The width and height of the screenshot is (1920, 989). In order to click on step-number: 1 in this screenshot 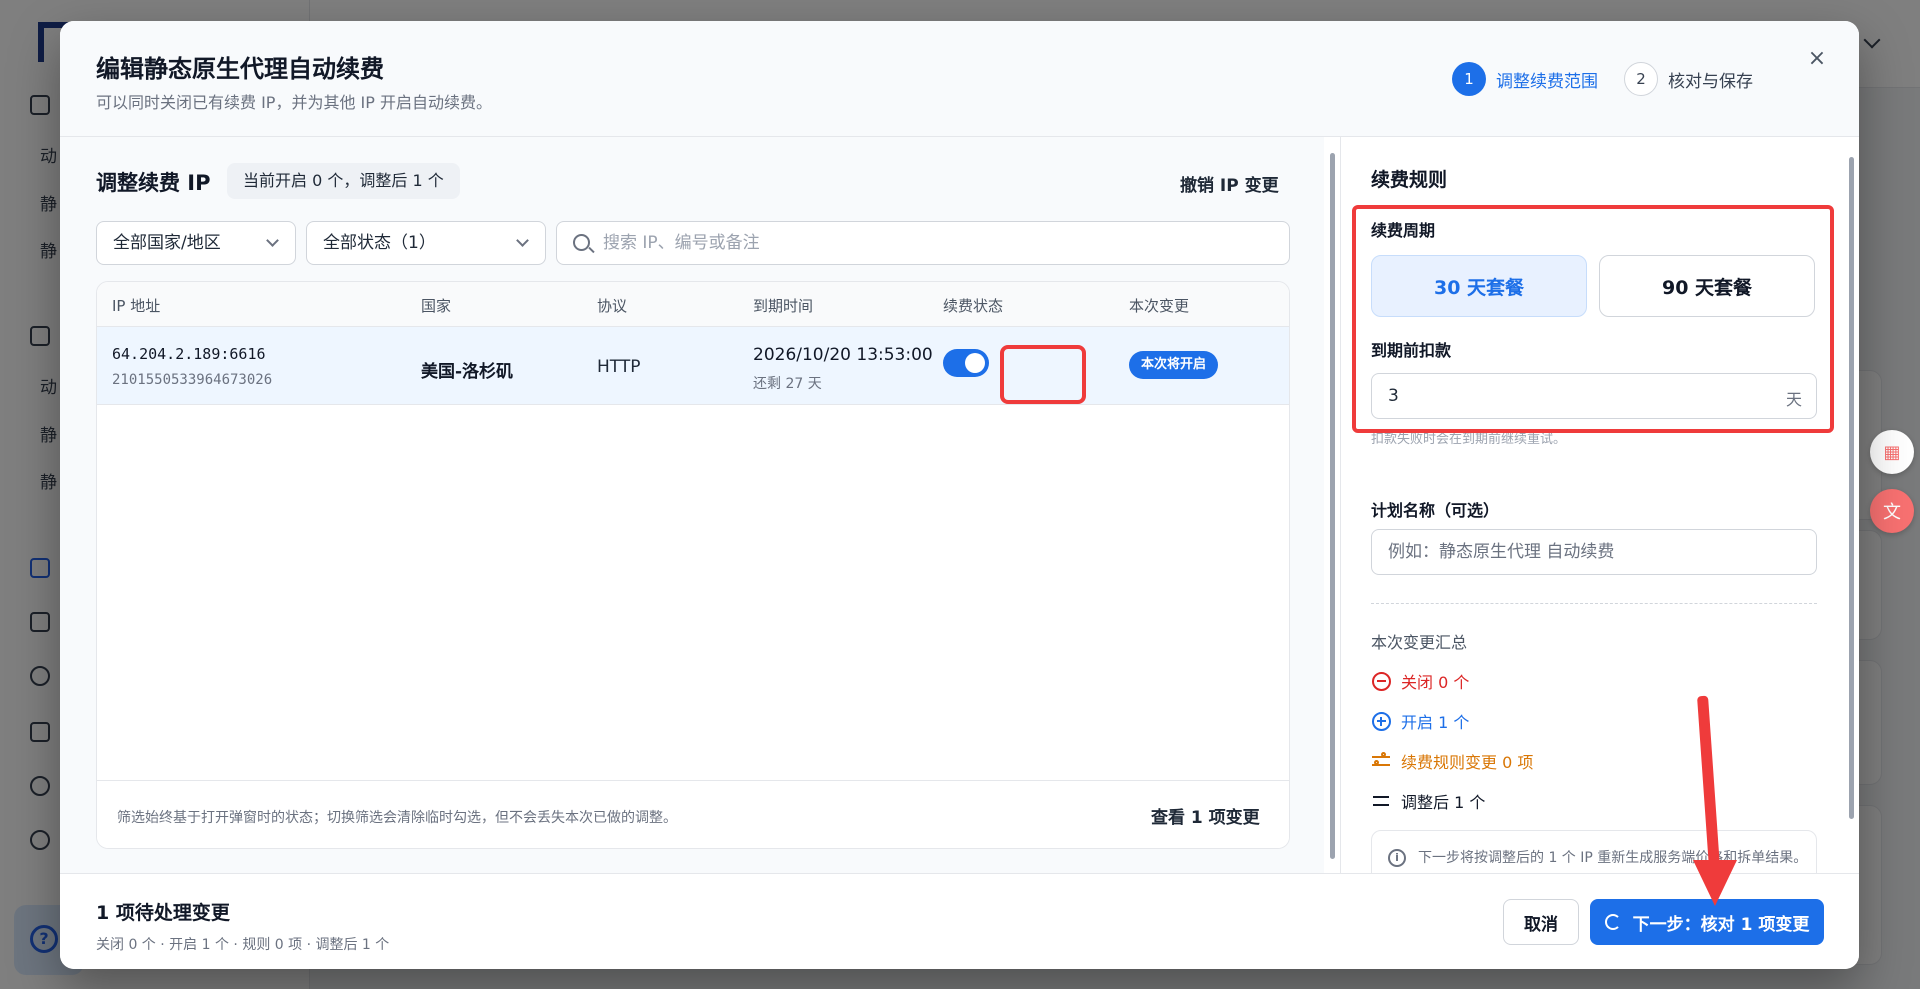, I will do `click(1469, 79)`.